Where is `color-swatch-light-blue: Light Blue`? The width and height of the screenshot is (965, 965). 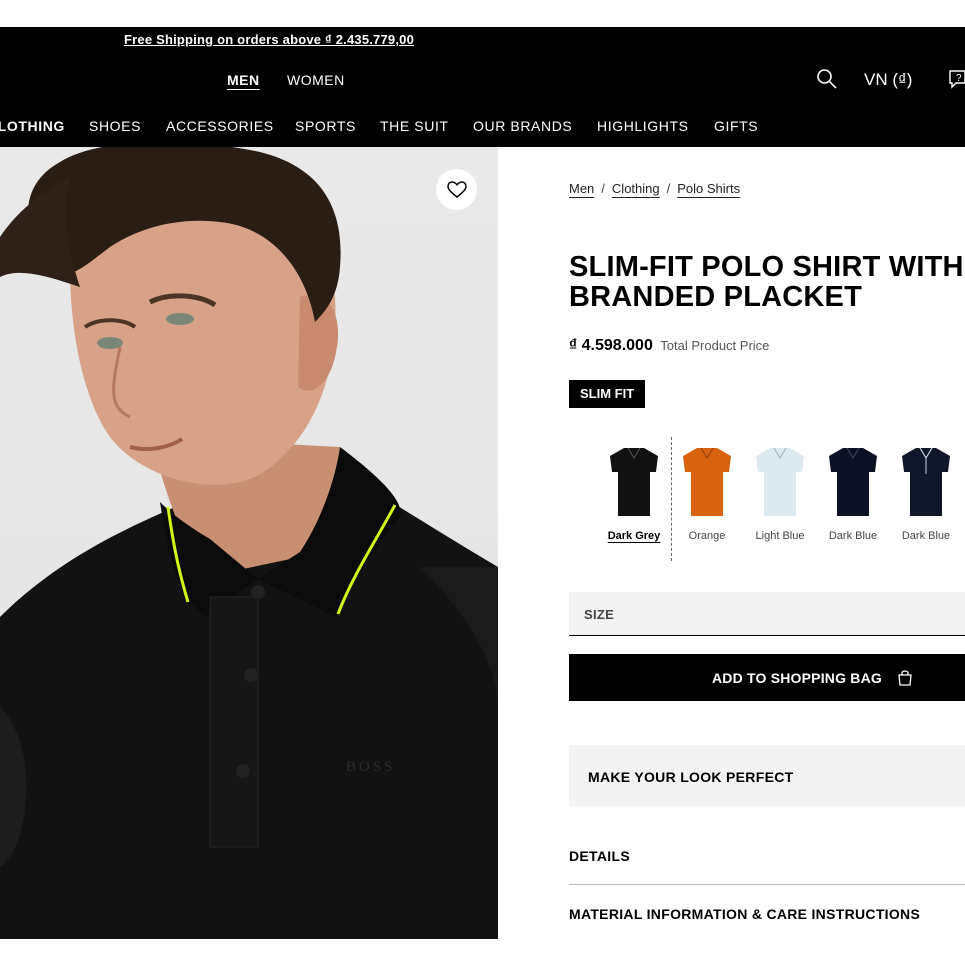 color-swatch-light-blue: Light Blue is located at coordinates (780, 493).